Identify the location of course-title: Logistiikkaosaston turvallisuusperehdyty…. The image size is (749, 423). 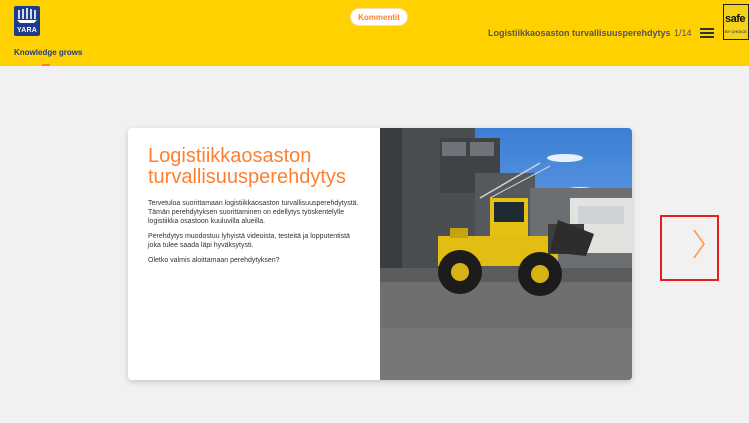
(579, 33).